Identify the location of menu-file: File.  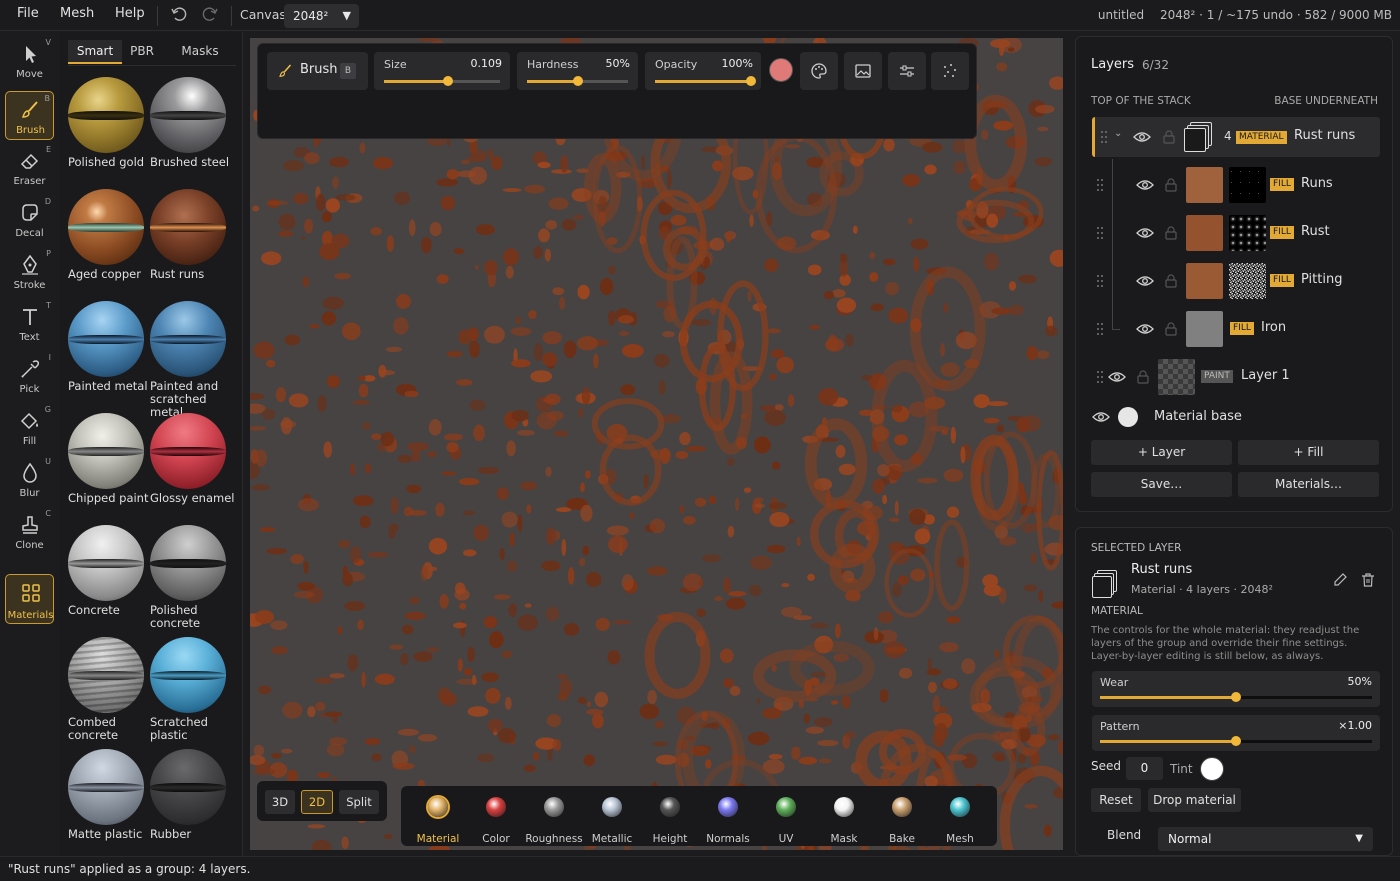
(28, 13).